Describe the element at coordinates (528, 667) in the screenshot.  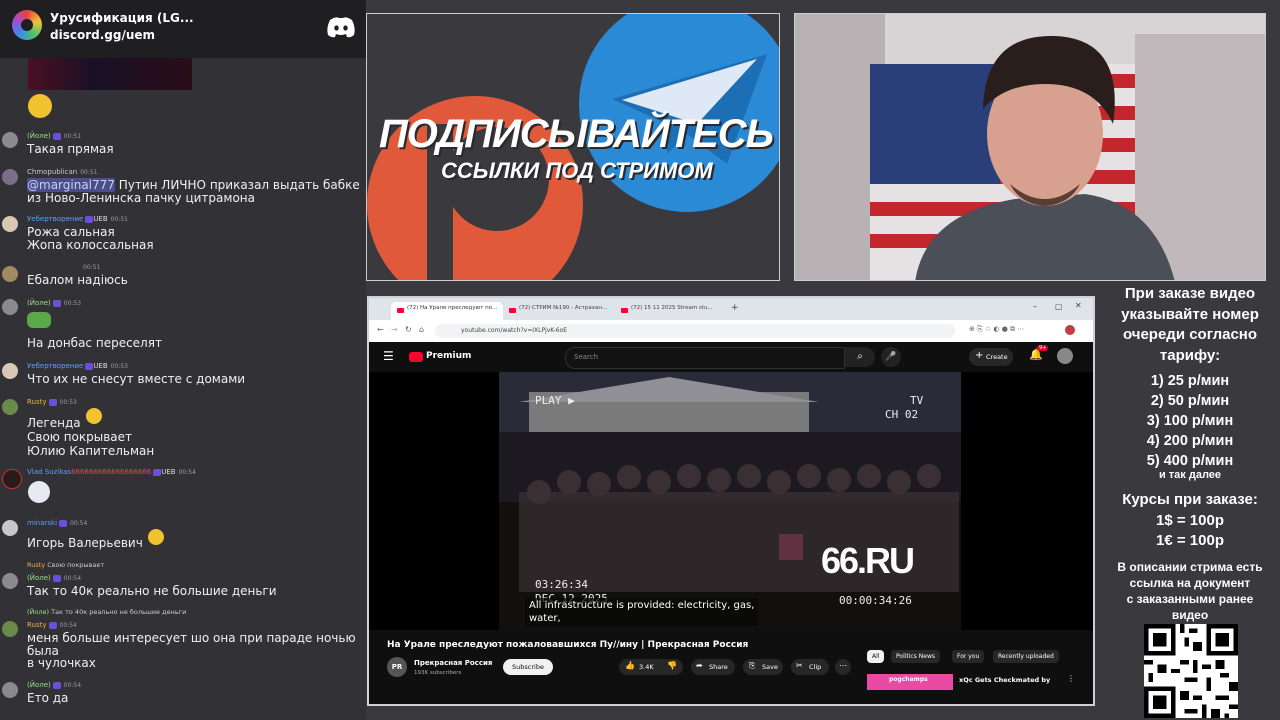
I see `subscribe-button: Subscribe` at that location.